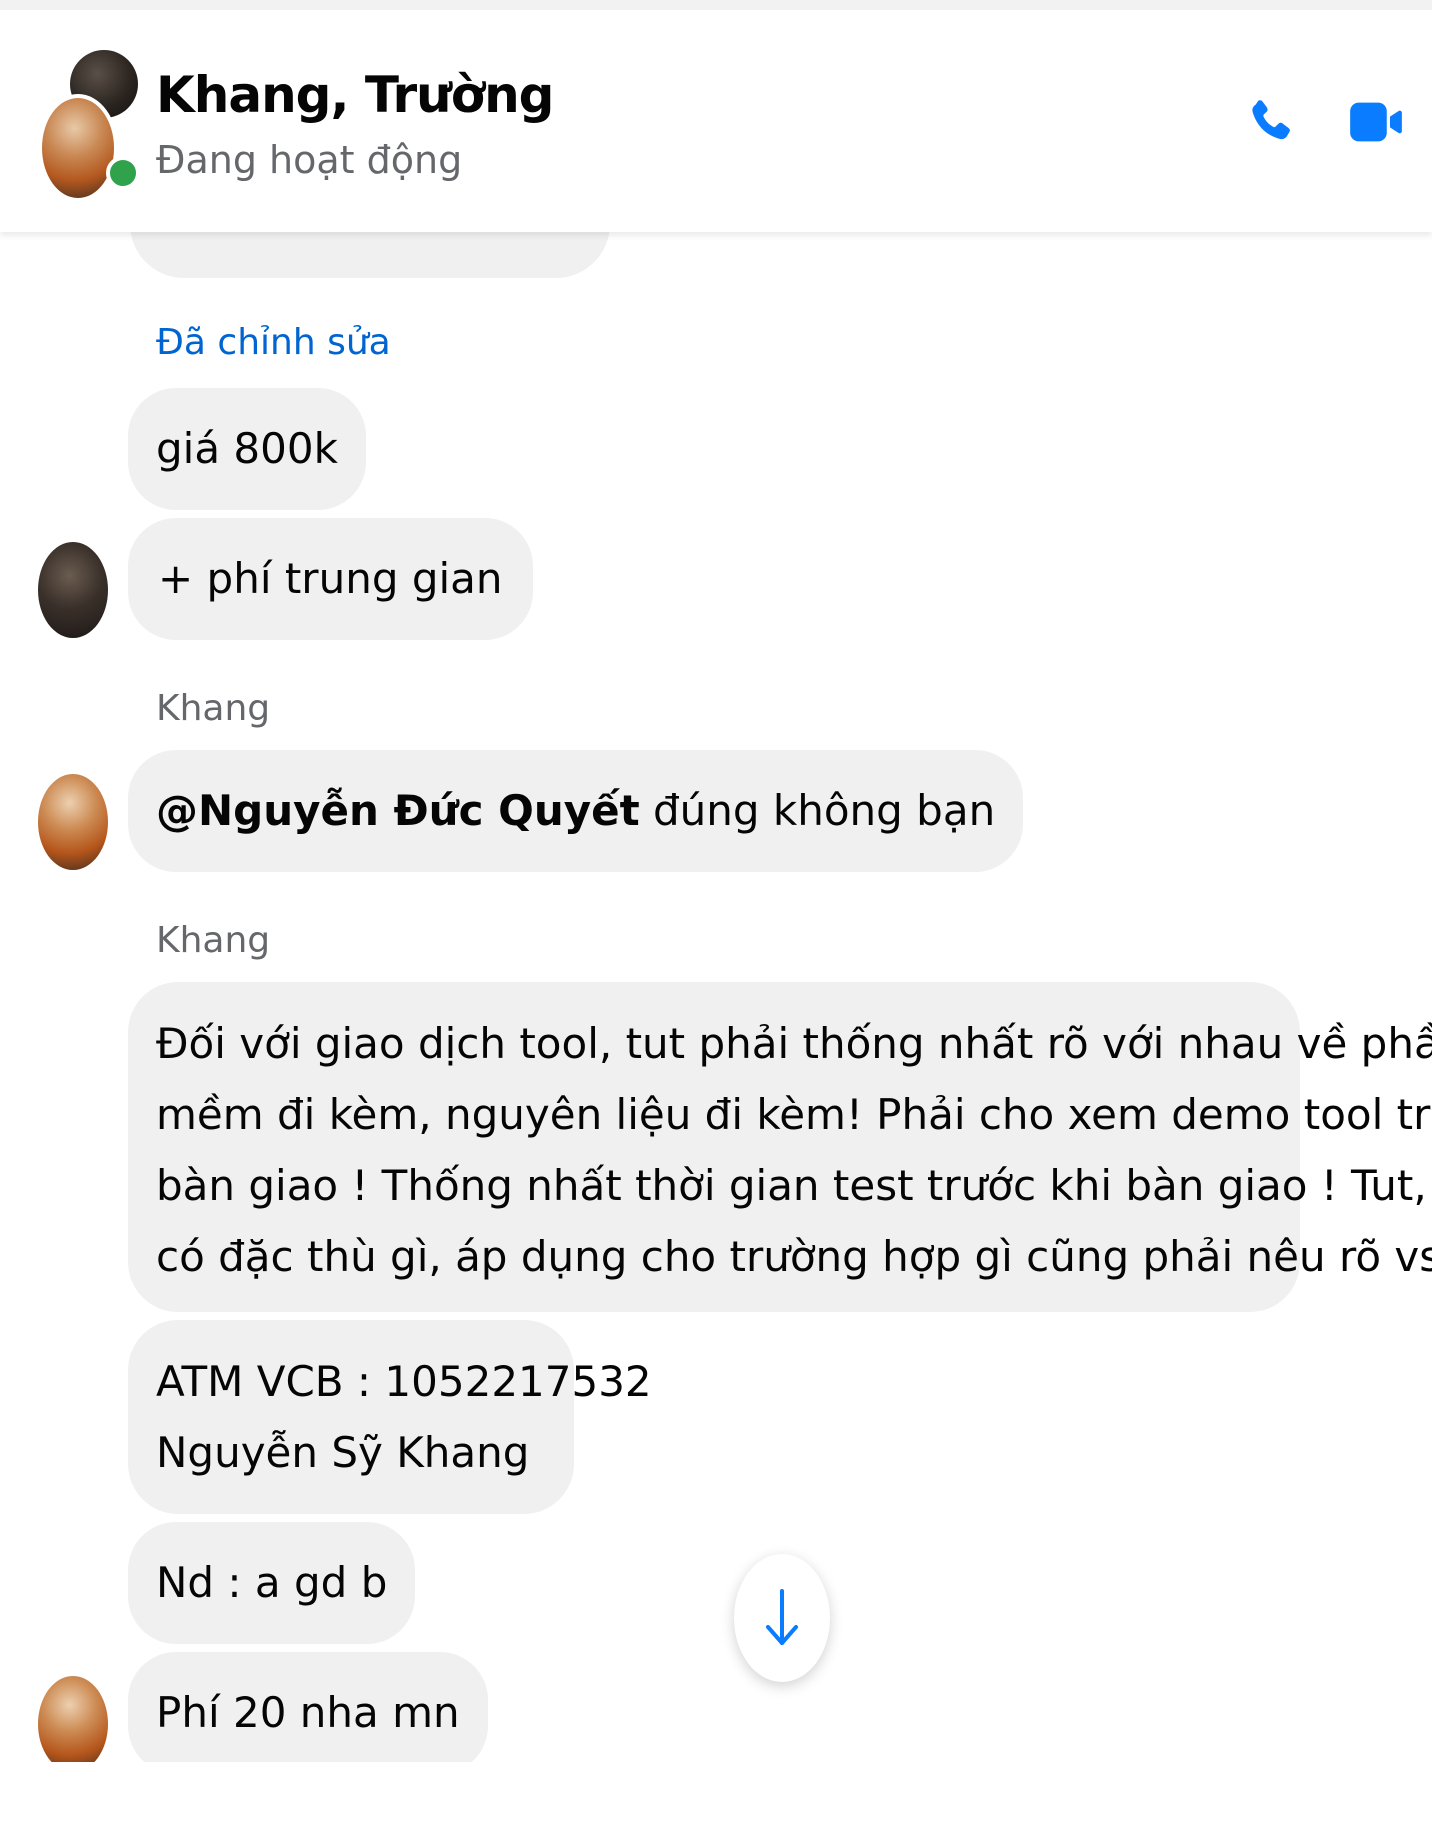 Image resolution: width=1432 pixels, height=1844 pixels. Describe the element at coordinates (817, 810) in the screenshot. I see `message-text: đúng không bạn` at that location.